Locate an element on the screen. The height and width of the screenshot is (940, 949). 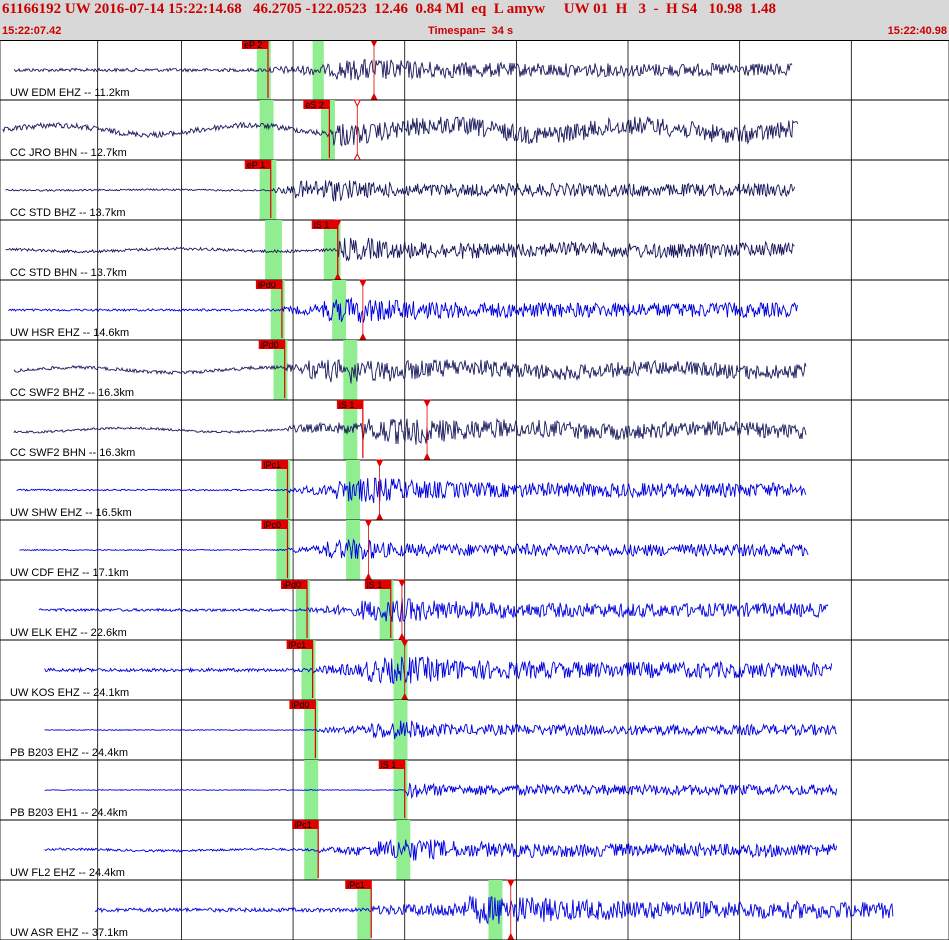
trace-row: iPc1 UW SHW EHZ -- 16.5km is located at coordinates (474, 490).